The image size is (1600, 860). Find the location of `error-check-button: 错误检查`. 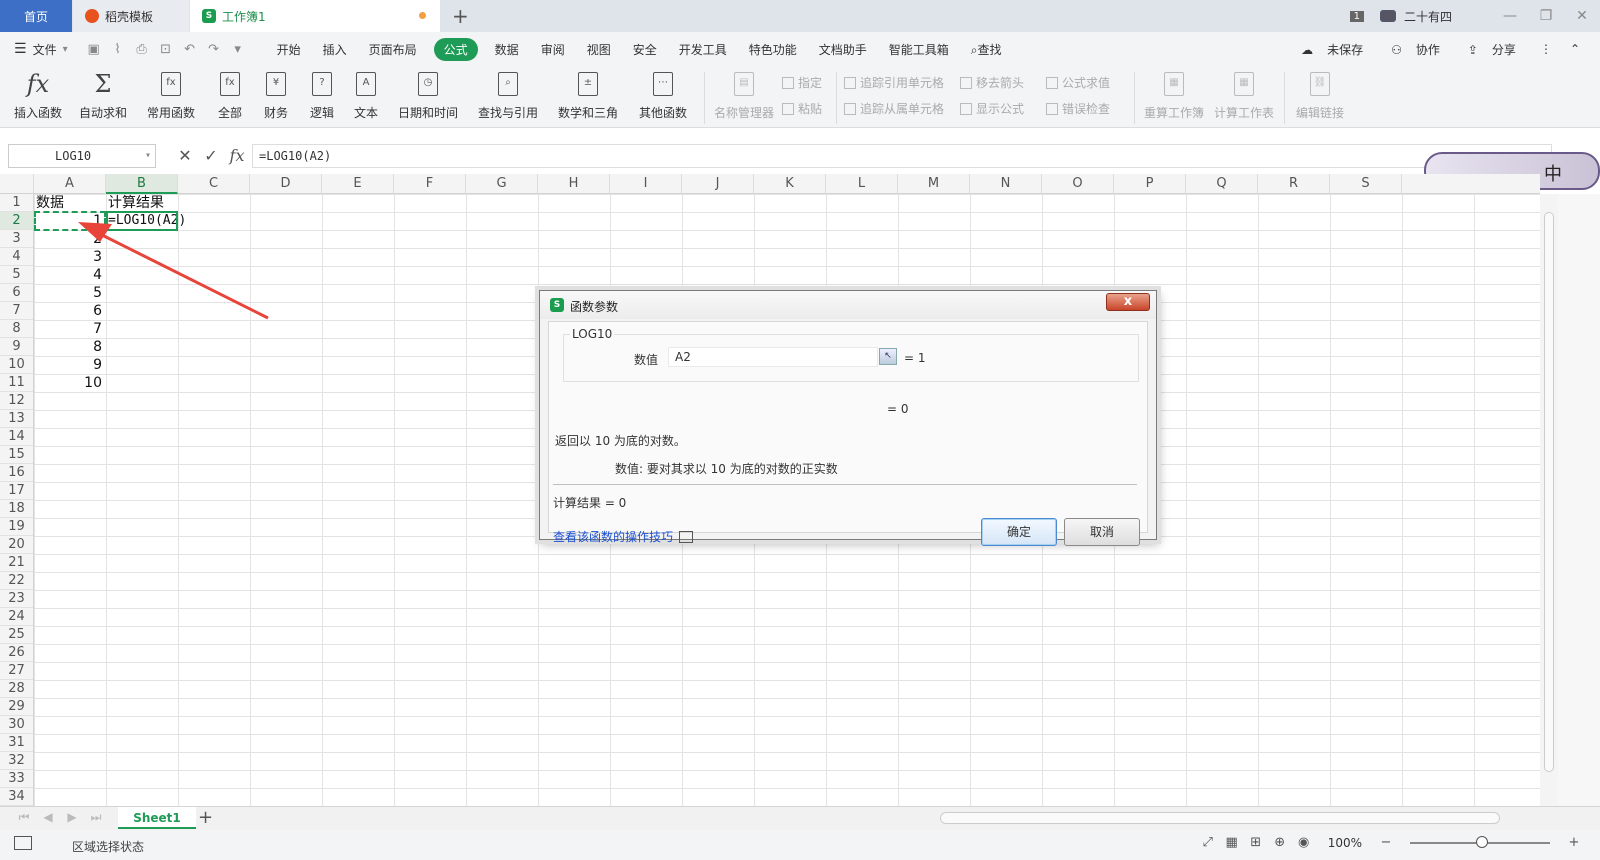

error-check-button: 错误检查 is located at coordinates (1078, 108).